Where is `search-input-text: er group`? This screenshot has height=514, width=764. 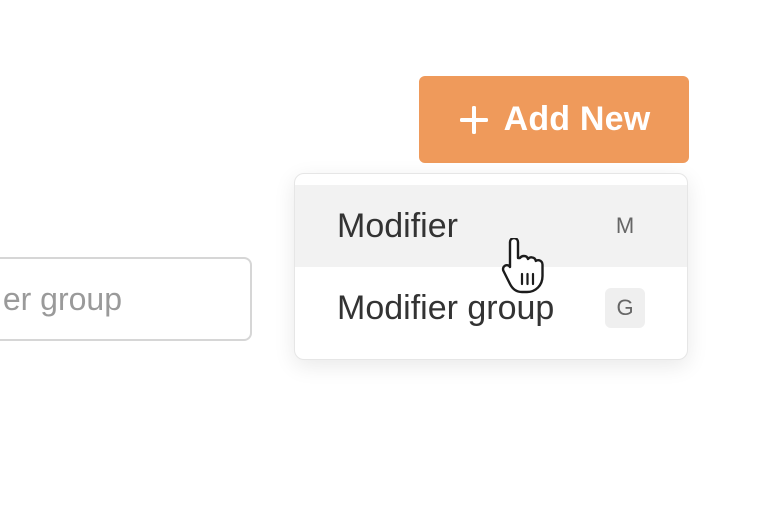
search-input-text: er group is located at coordinates (62, 299).